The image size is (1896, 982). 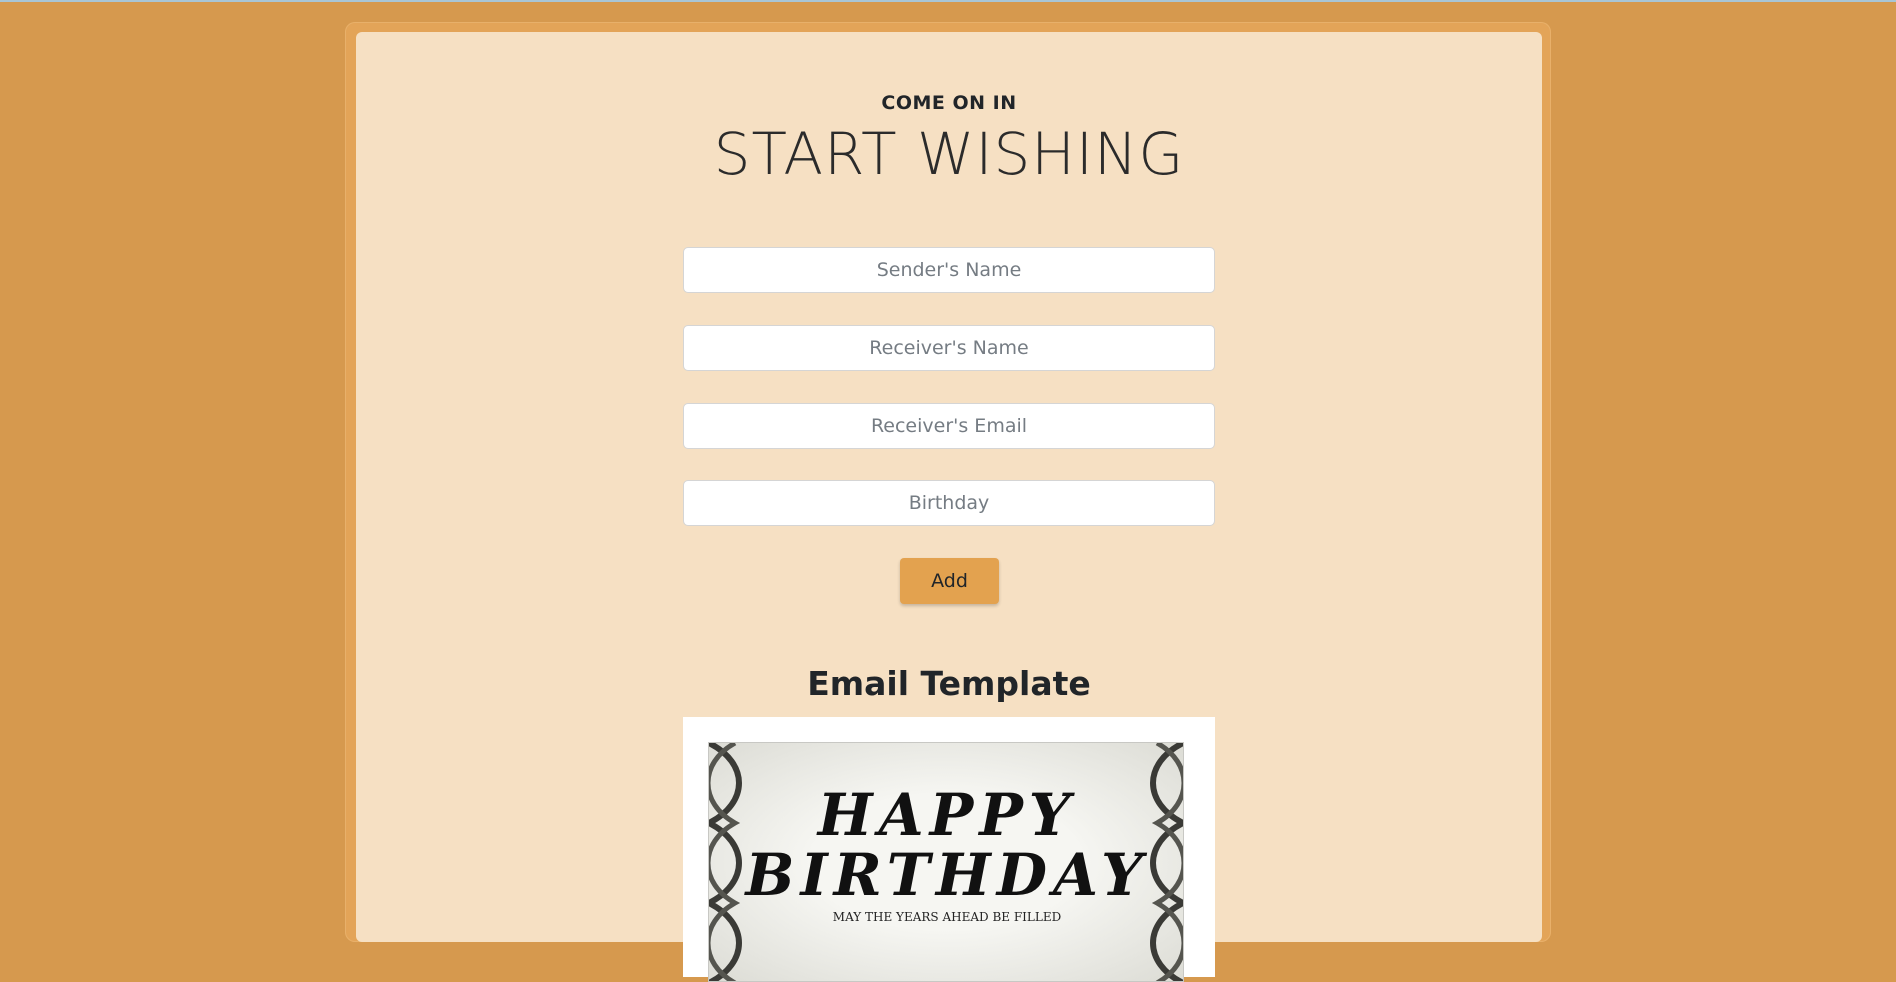 I want to click on page-title: START WISHING, so click(x=949, y=154).